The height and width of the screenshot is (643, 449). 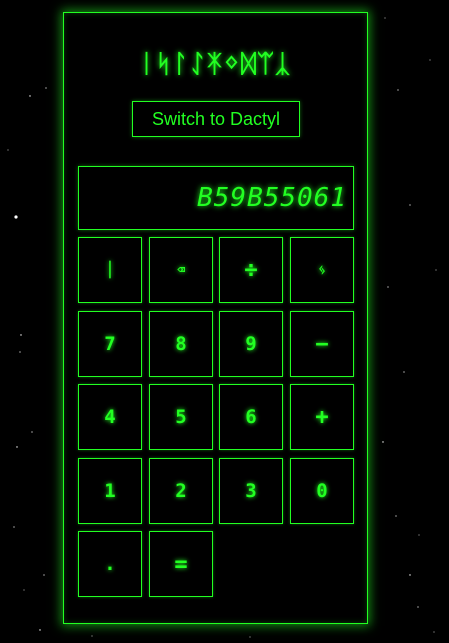 I want to click on digit-8-key: 8, so click(x=181, y=344).